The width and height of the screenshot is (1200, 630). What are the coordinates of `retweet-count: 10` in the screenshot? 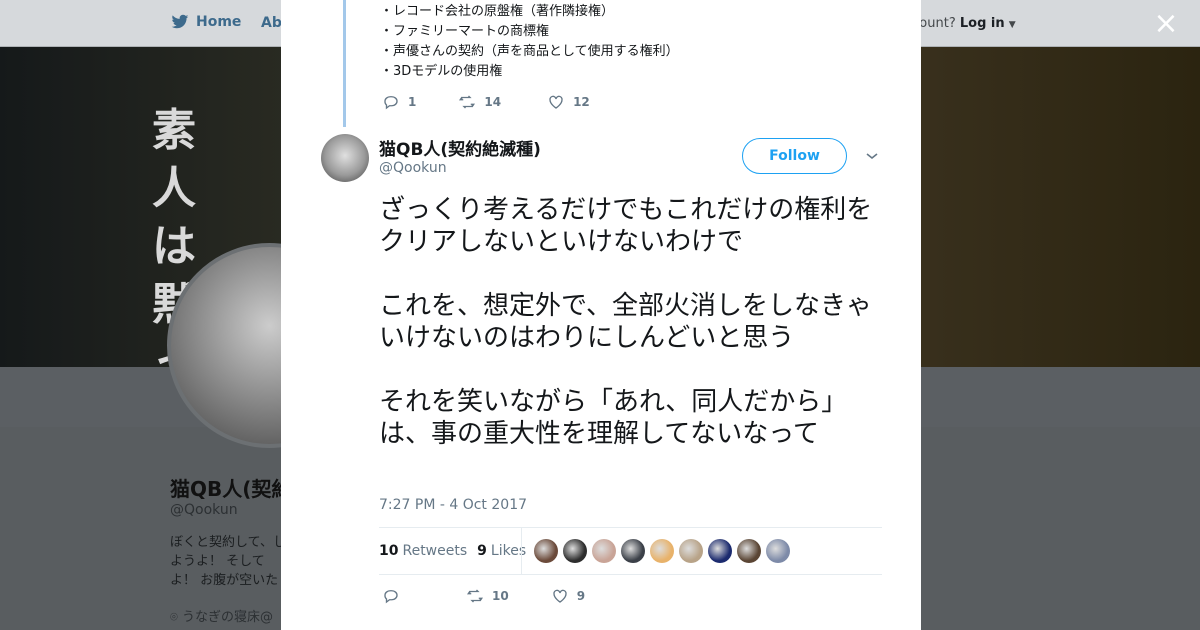 It's located at (500, 596).